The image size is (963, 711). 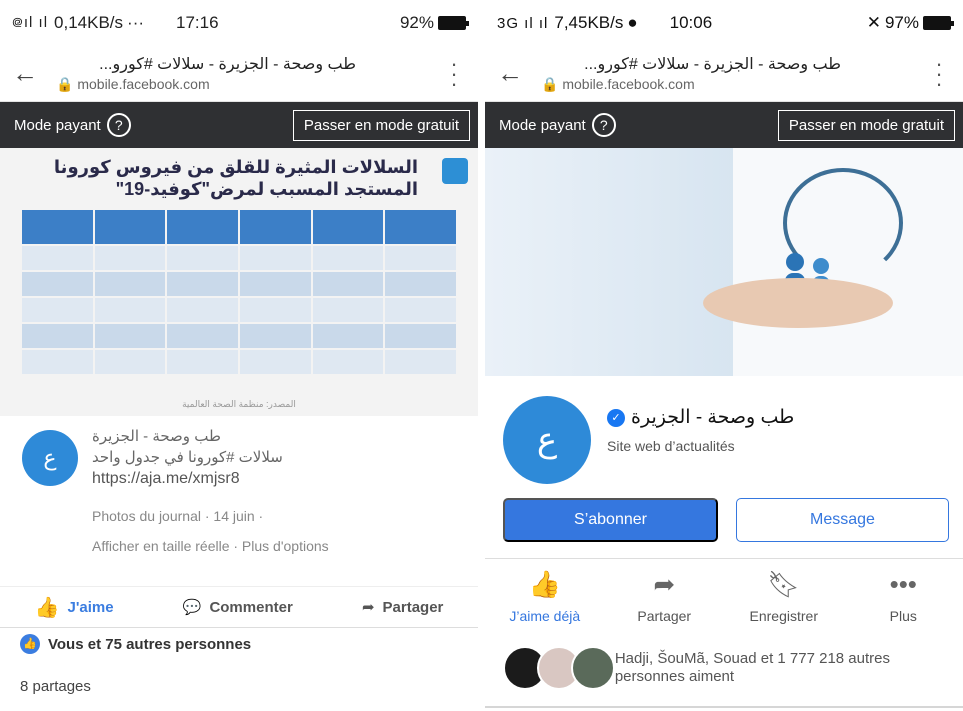 What do you see at coordinates (903, 616) in the screenshot?
I see `more-label: Plus` at bounding box center [903, 616].